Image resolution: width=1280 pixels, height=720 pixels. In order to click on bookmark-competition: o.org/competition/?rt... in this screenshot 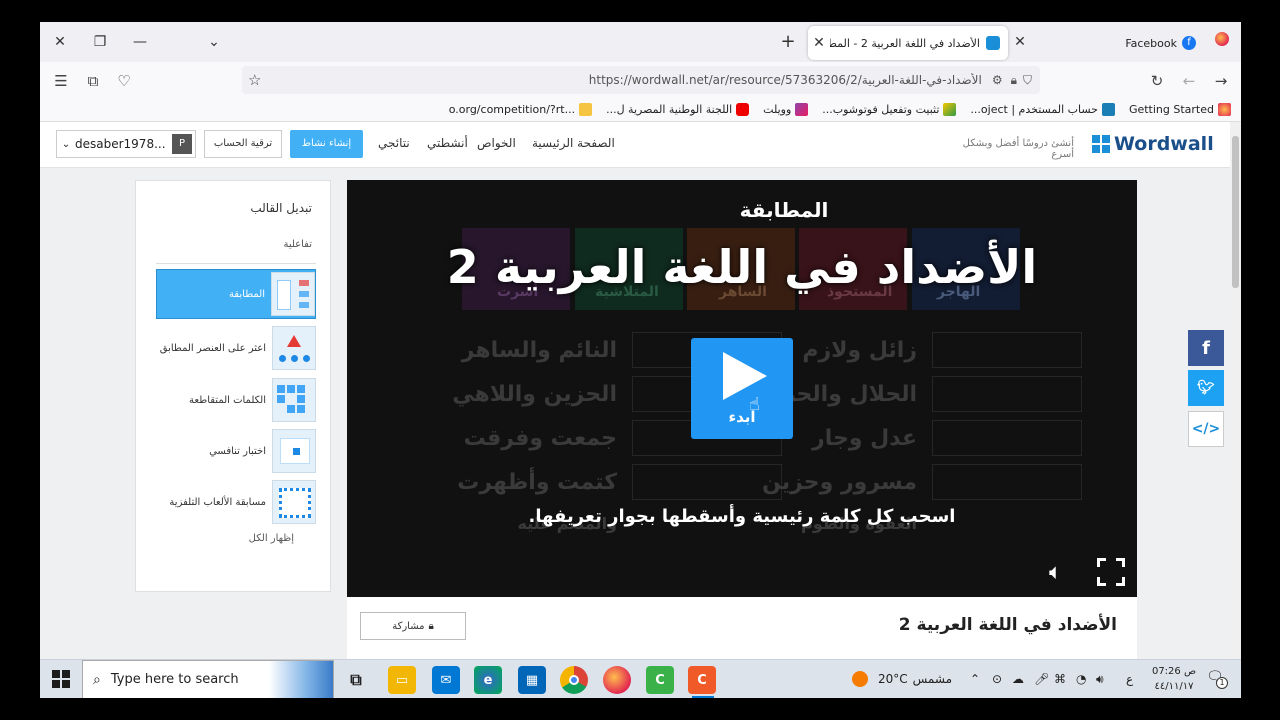, I will do `click(521, 109)`.